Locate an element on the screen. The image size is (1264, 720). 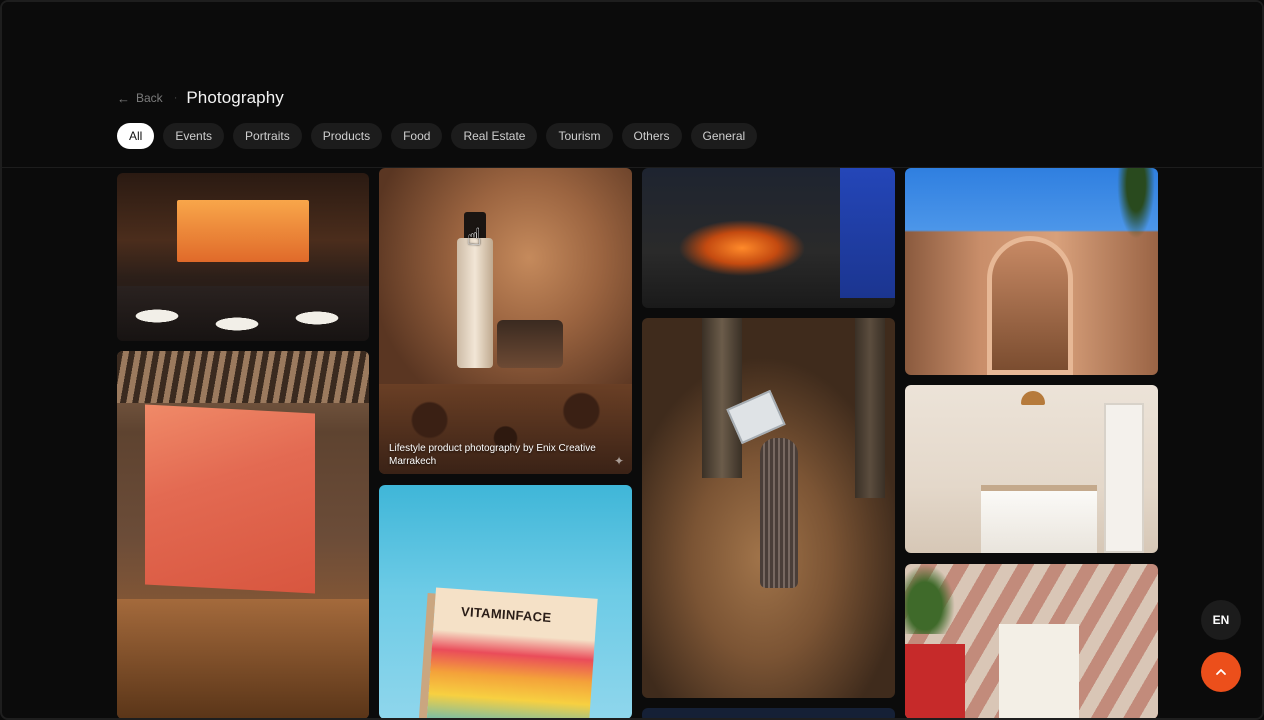
filter-chip-others: Others is located at coordinates (651, 136).